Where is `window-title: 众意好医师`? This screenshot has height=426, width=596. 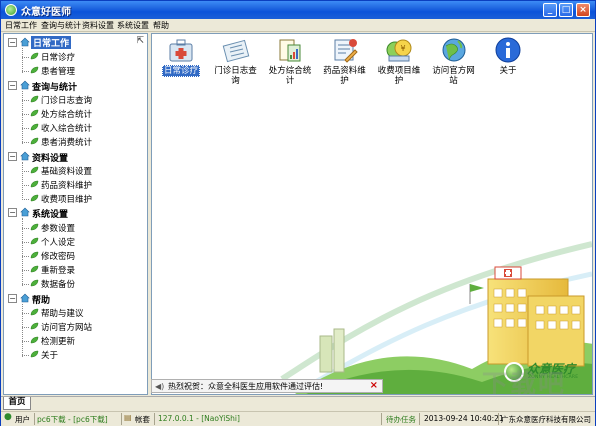 window-title: 众意好医师 is located at coordinates (46, 12).